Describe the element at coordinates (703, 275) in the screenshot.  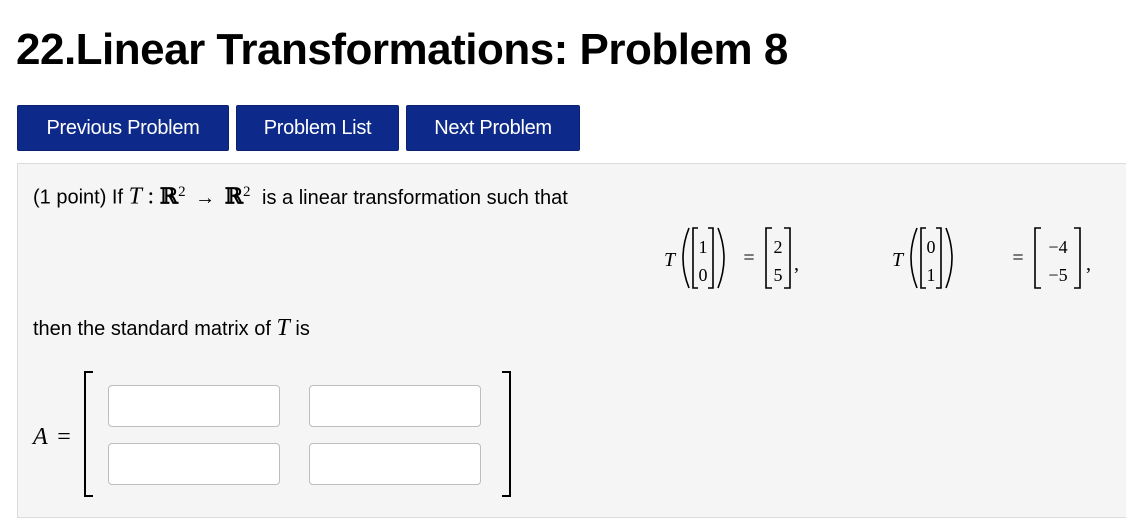
I see `eq1-input-bottom: 0` at that location.